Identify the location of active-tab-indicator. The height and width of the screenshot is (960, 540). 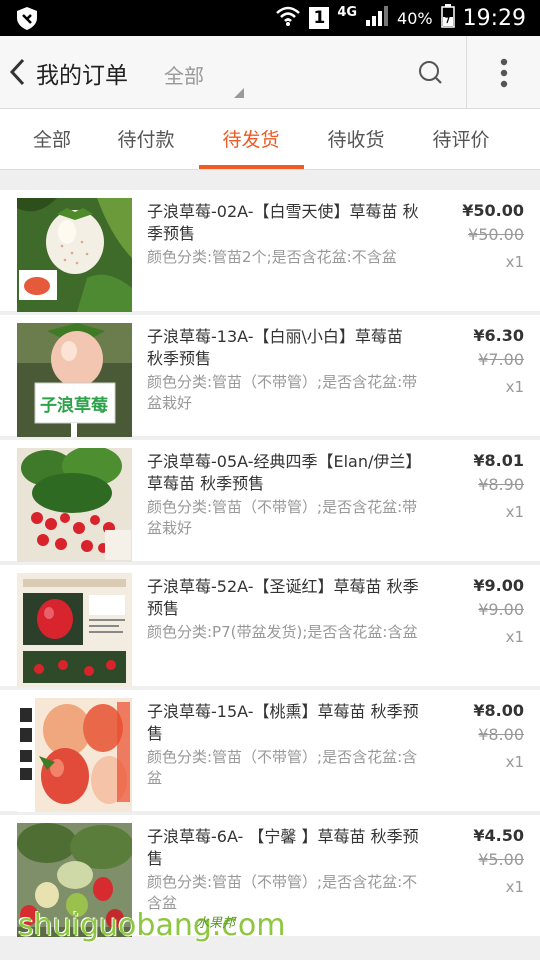
(251, 167).